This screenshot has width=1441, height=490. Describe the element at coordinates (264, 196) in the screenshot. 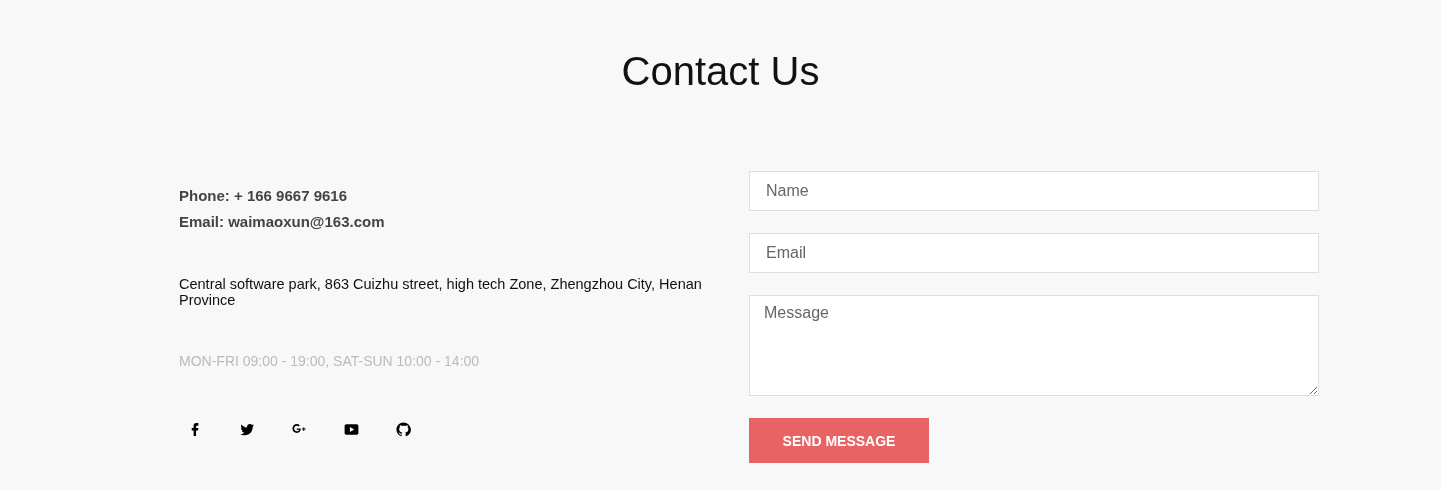

I see `phone-text: Phone: + 166 9667 9616` at that location.